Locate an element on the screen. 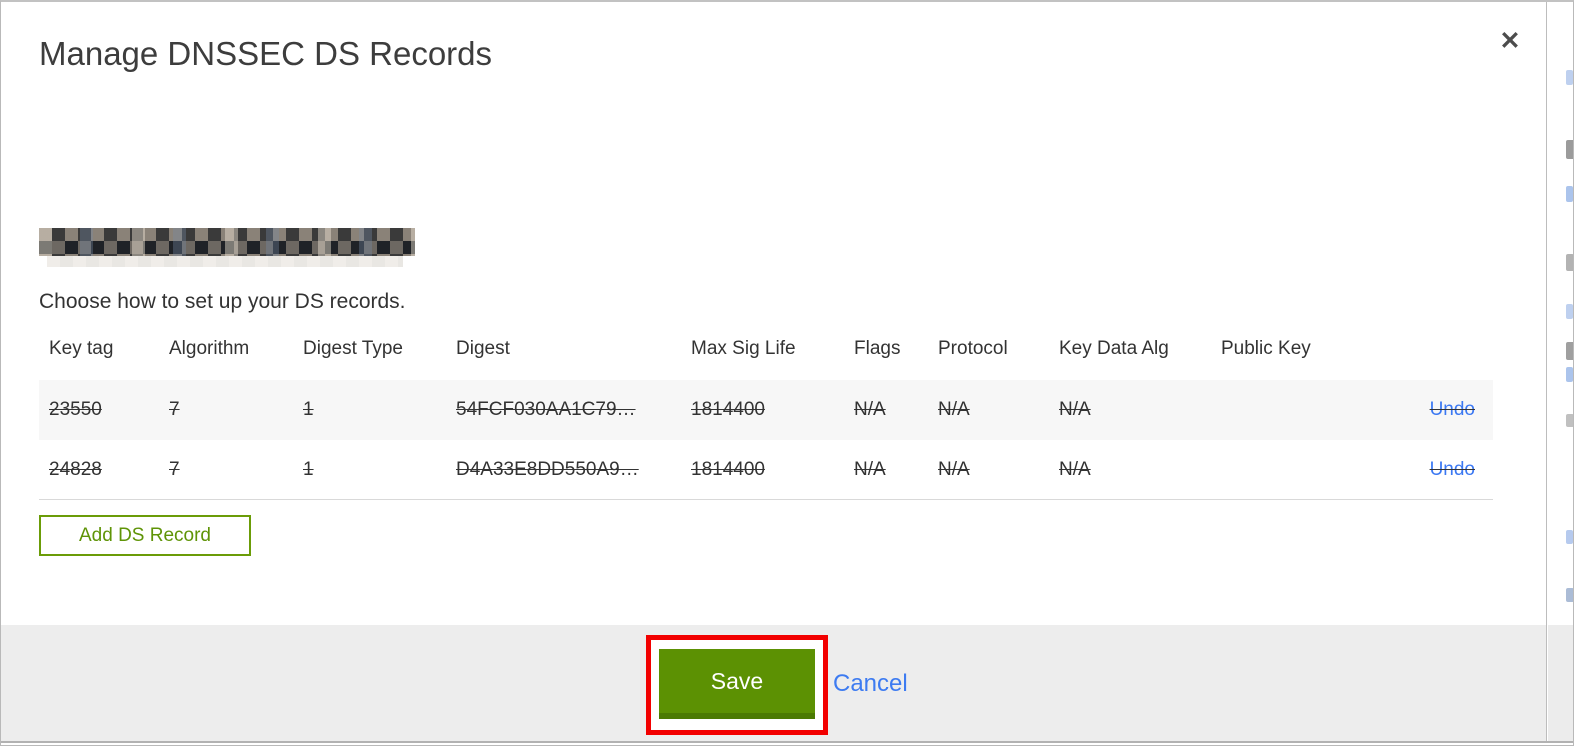 Image resolution: width=1574 pixels, height=746 pixels. add-ds-record-button: Add DS Record is located at coordinates (145, 535).